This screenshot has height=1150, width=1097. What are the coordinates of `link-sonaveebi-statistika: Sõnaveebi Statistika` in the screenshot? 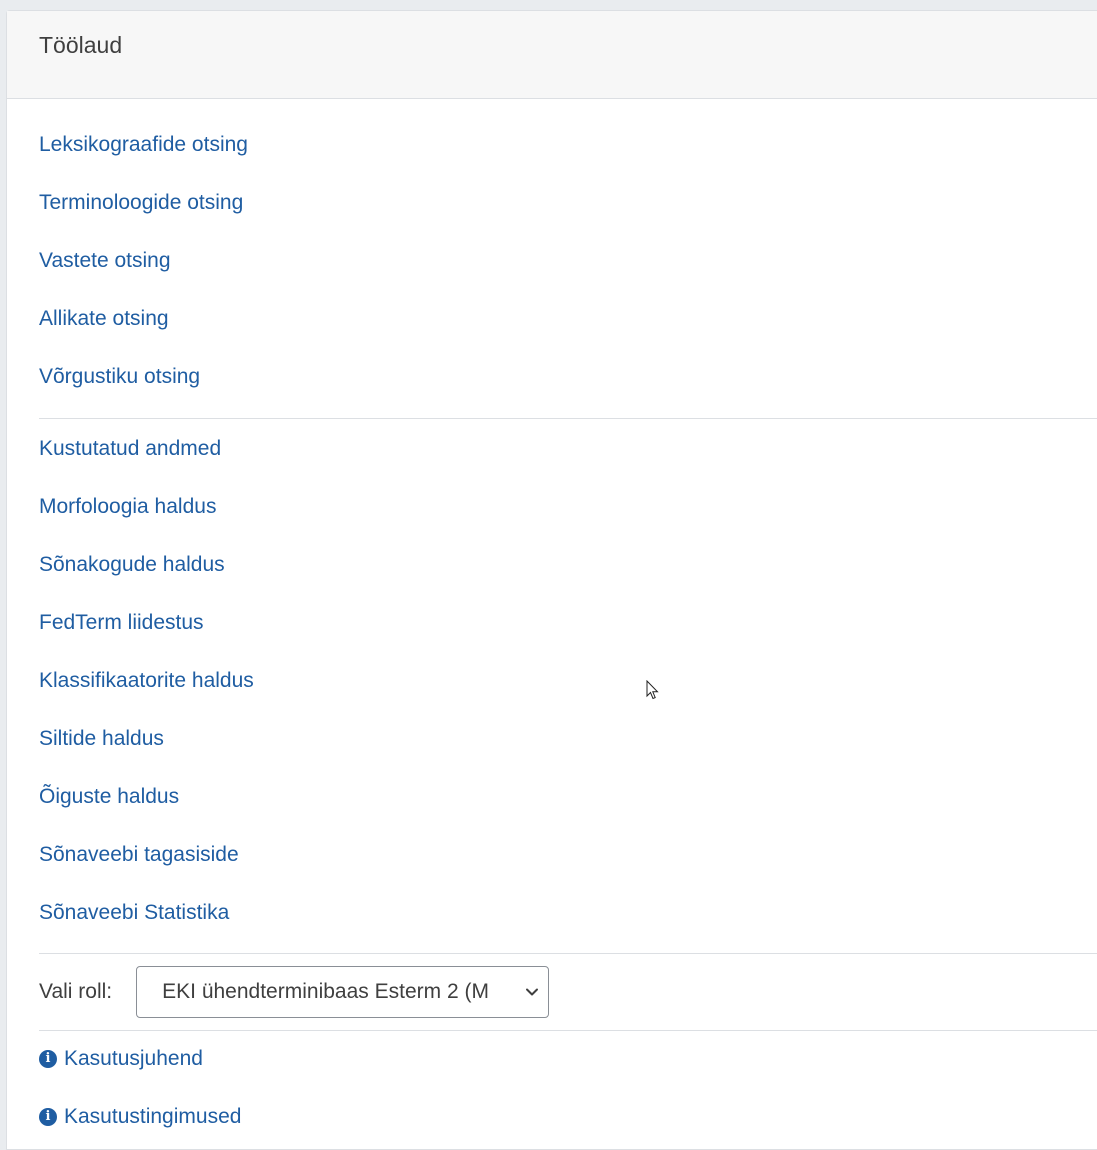 It's located at (568, 913).